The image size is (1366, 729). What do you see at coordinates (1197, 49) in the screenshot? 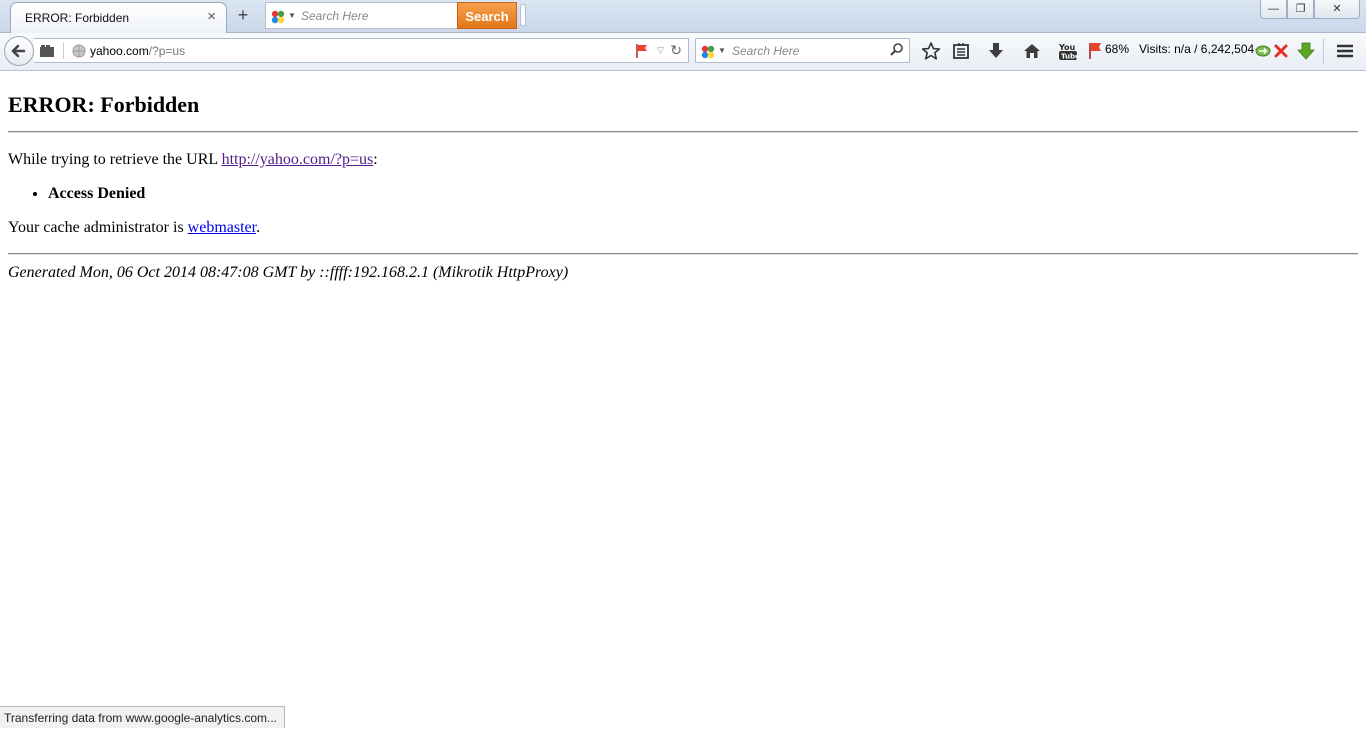
I see `visits-counter-text: Visits: n/a / 6,242,504` at bounding box center [1197, 49].